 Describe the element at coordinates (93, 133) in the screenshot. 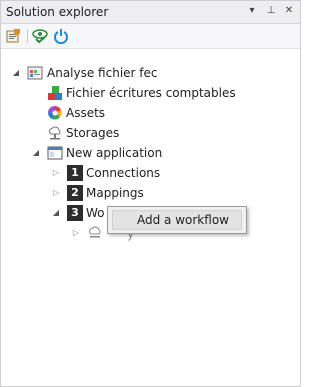

I see `storages-label: Storages` at that location.